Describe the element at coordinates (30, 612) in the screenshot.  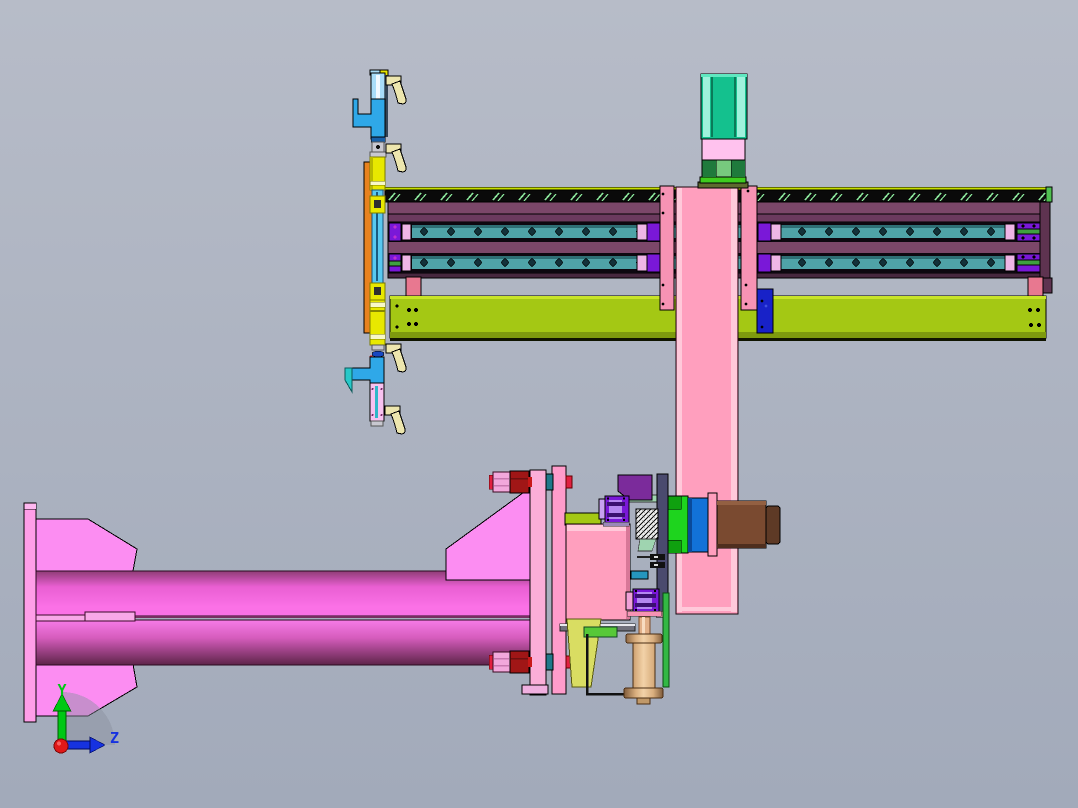
I see `end-plate` at that location.